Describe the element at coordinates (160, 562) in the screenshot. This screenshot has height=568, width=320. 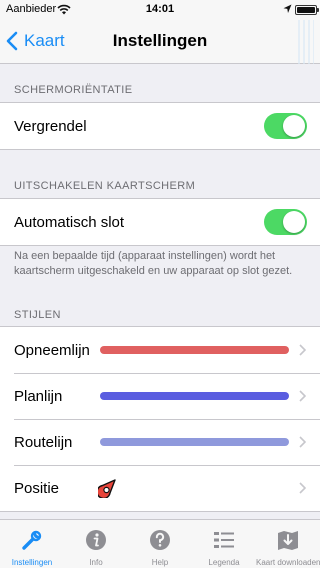
I see `tab-label: Help` at that location.